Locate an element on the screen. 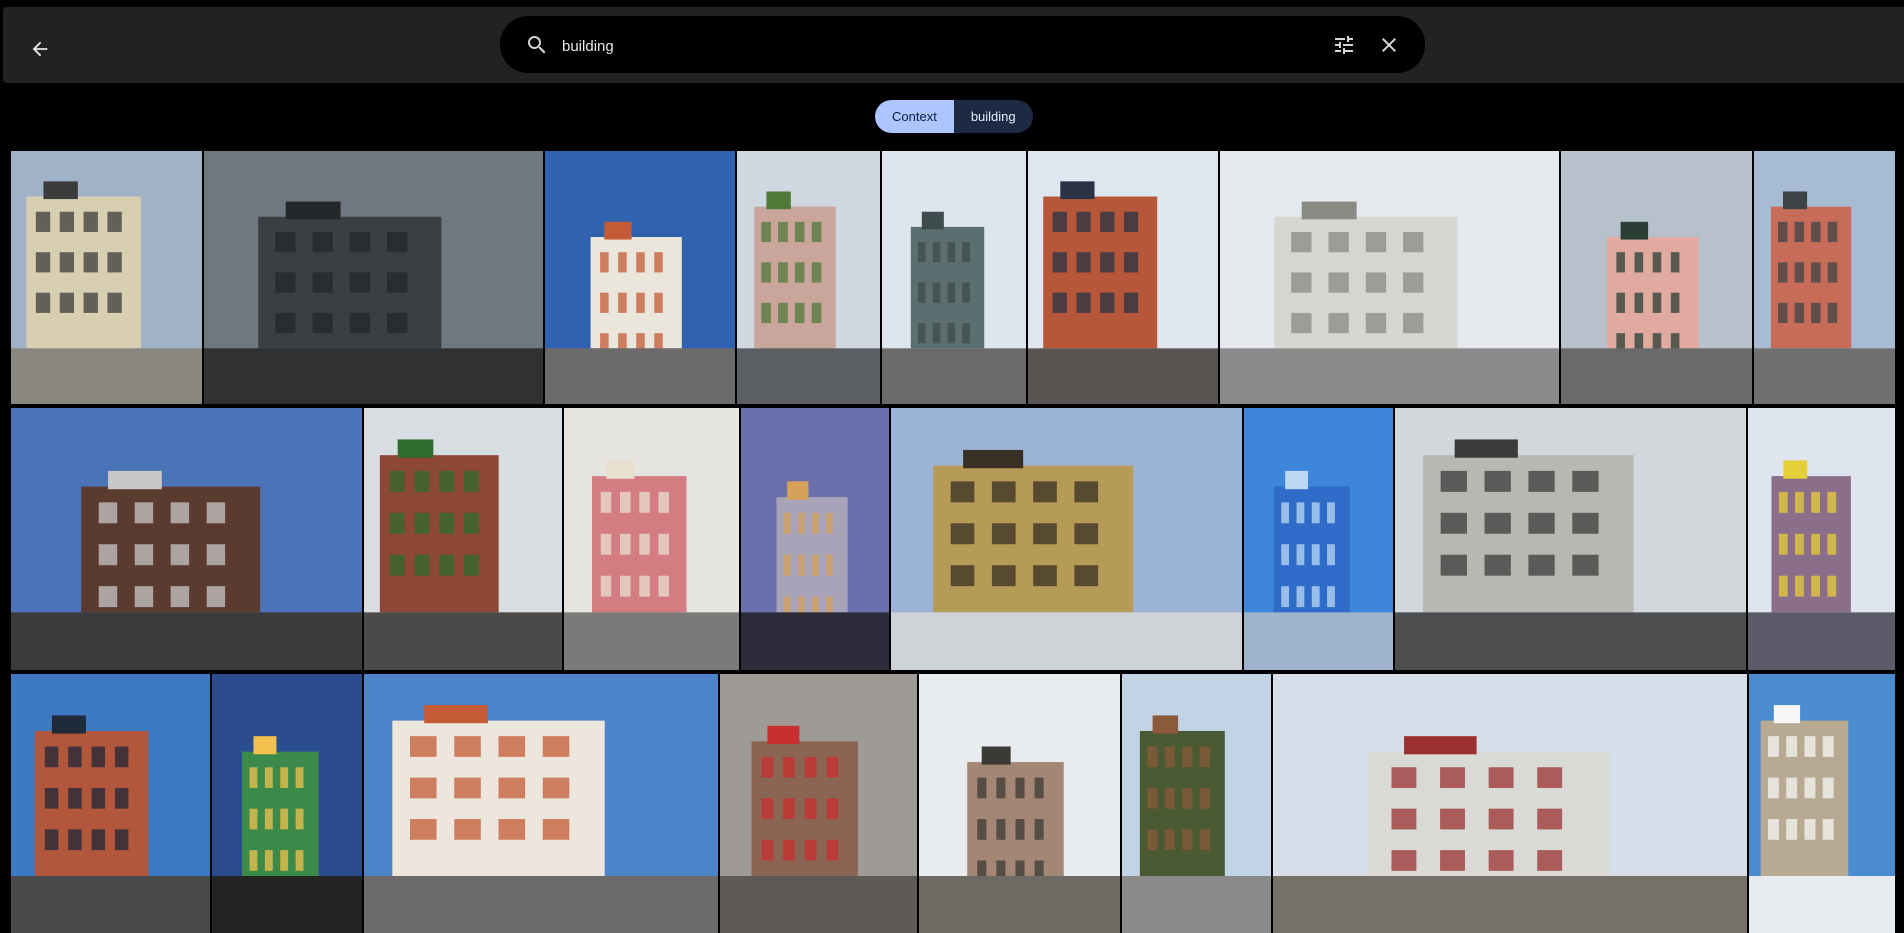 The image size is (1904, 933). search-input is located at coordinates (942, 46).